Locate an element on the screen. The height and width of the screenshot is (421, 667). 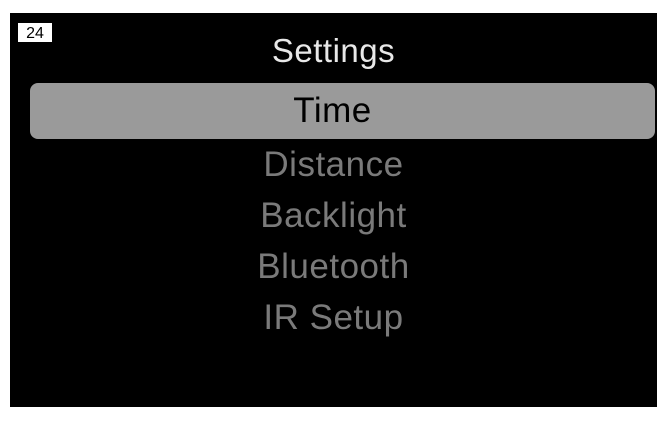
menu-item-bluetooth: Bluetooth is located at coordinates (333, 266).